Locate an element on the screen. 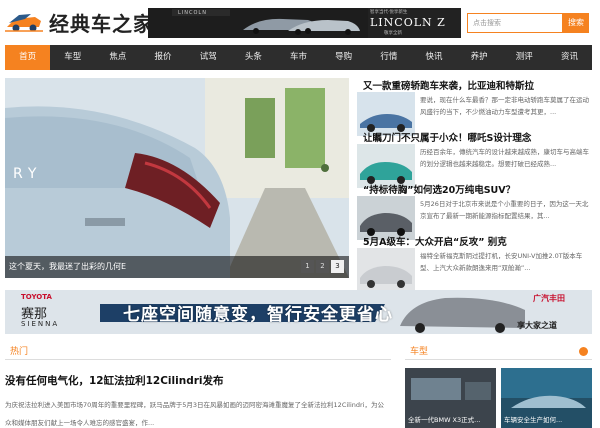 This screenshot has width=600, height=428. nav-item-market: 车市 is located at coordinates (298, 57).